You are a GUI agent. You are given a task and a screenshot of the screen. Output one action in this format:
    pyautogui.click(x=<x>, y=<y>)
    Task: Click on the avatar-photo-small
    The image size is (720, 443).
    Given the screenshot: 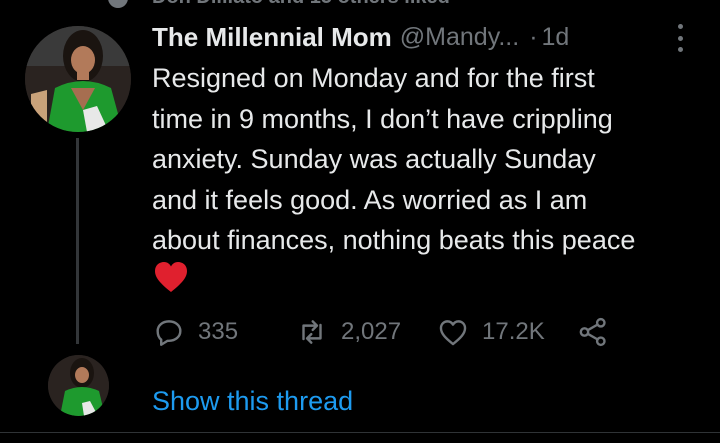 What is the action you would take?
    pyautogui.click(x=78, y=385)
    